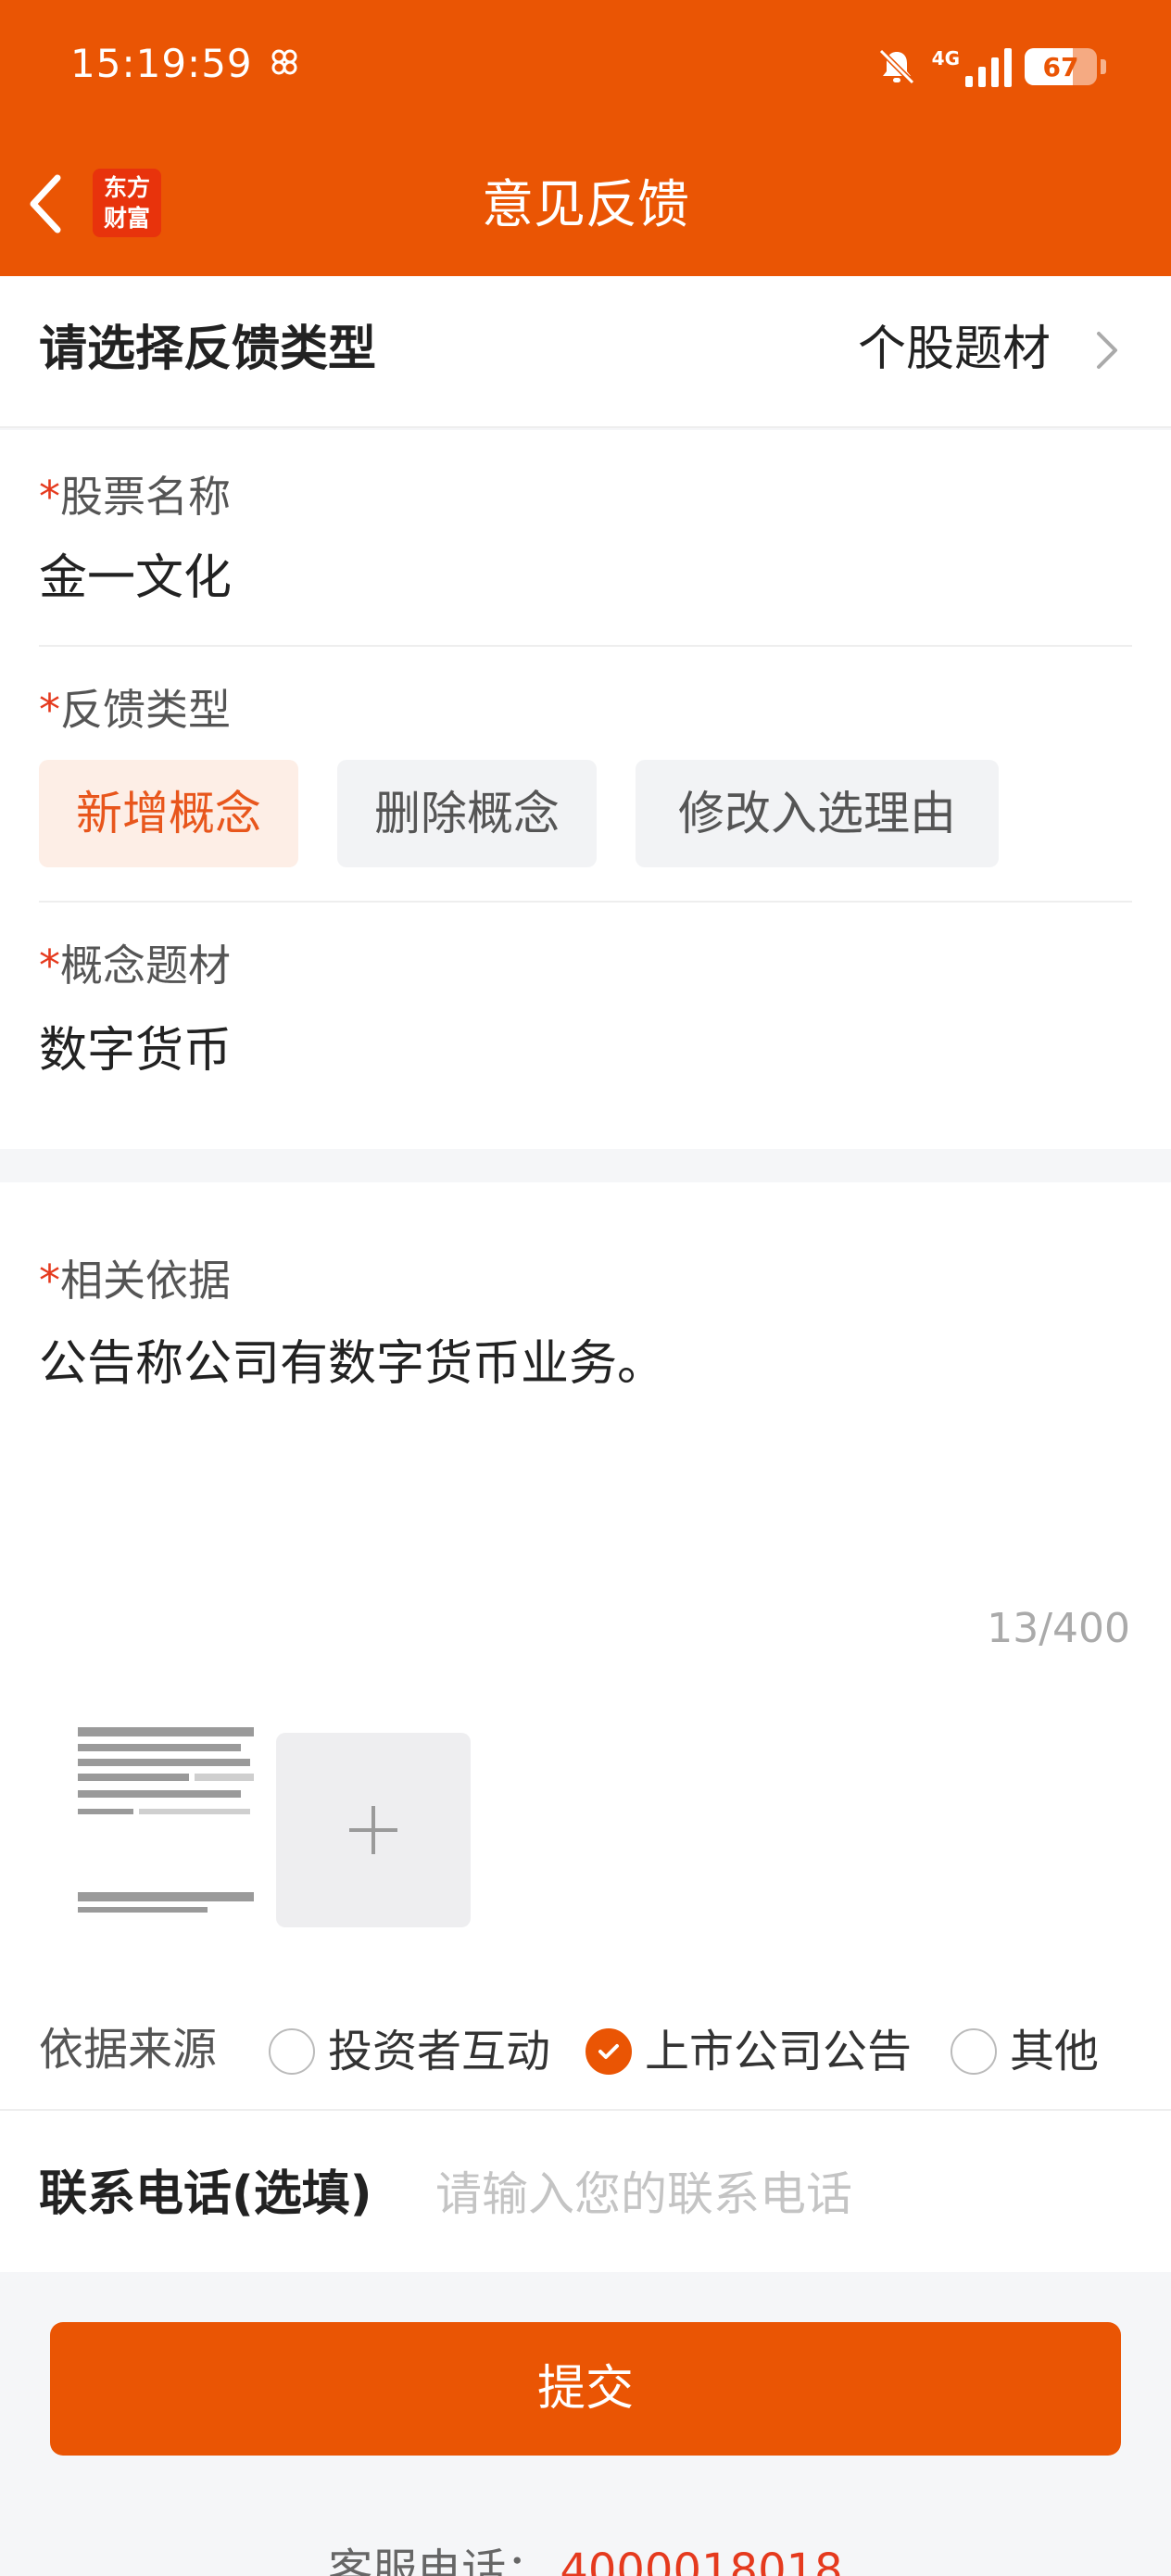 Image resolution: width=1171 pixels, height=2576 pixels. I want to click on phone-input, so click(778, 2194).